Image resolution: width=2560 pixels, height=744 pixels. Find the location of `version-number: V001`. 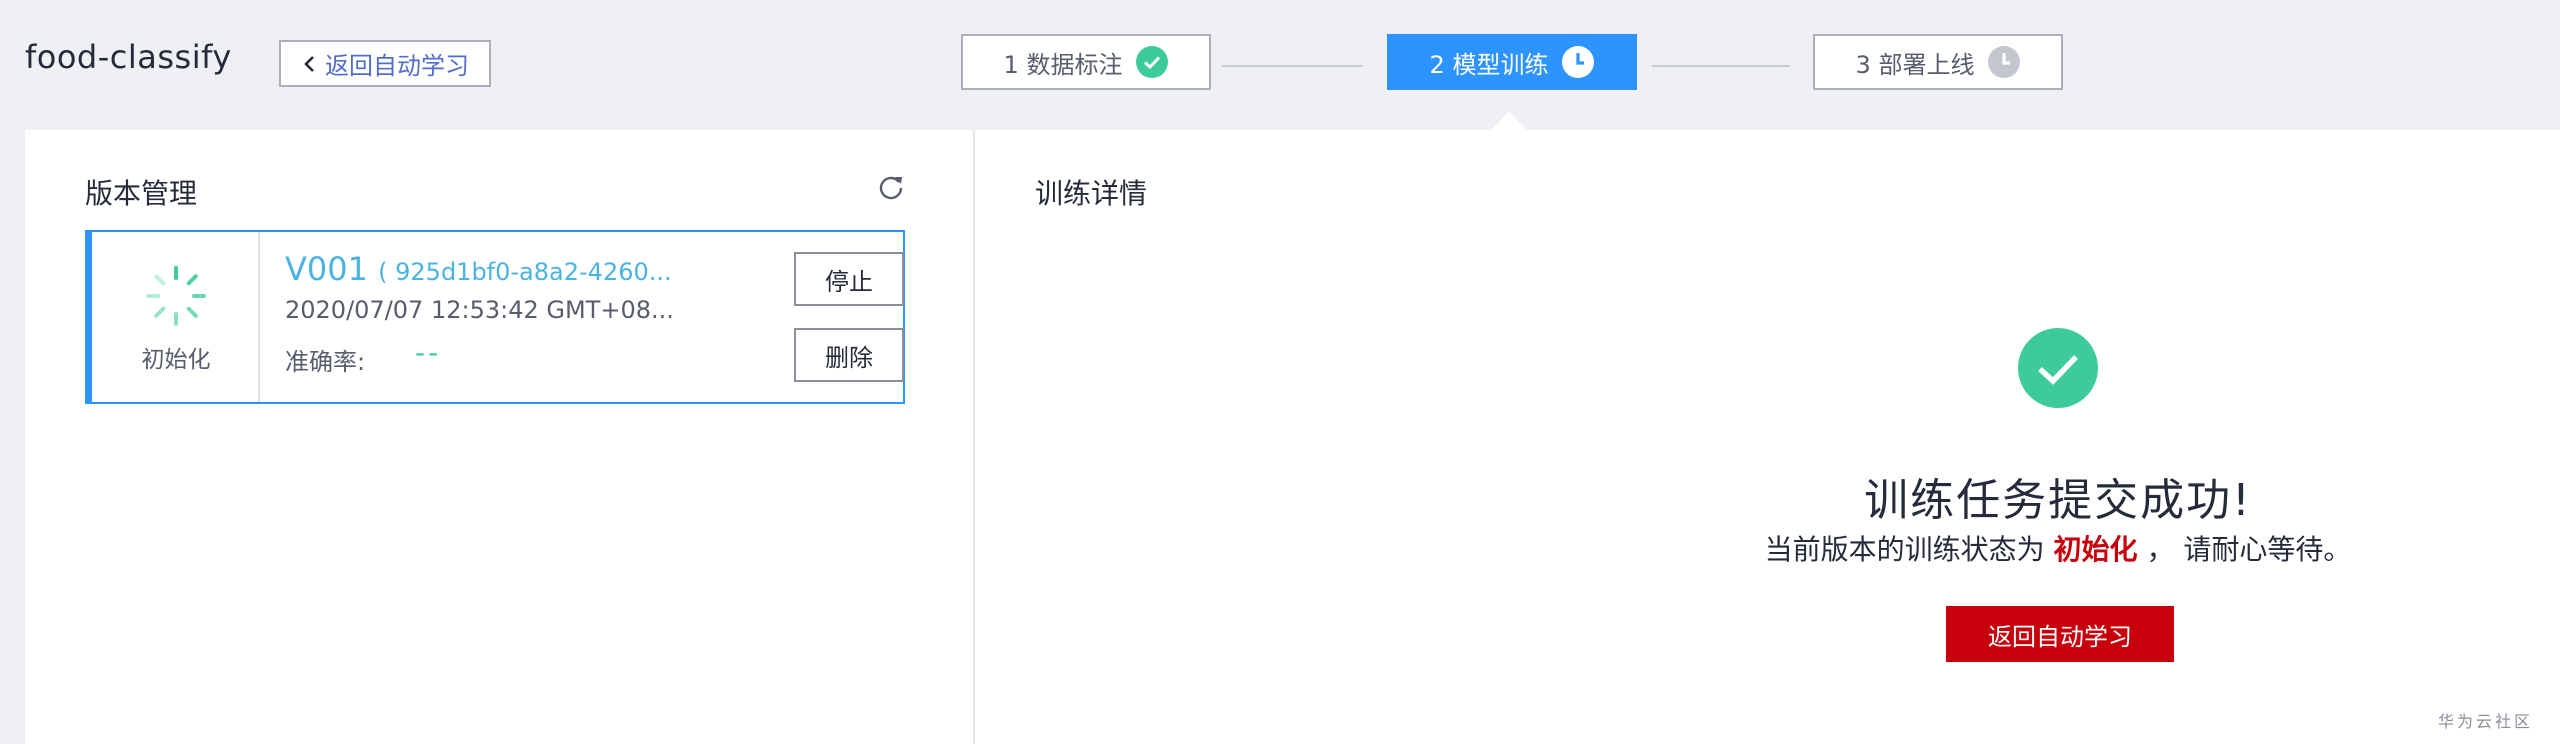

version-number: V001 is located at coordinates (326, 269).